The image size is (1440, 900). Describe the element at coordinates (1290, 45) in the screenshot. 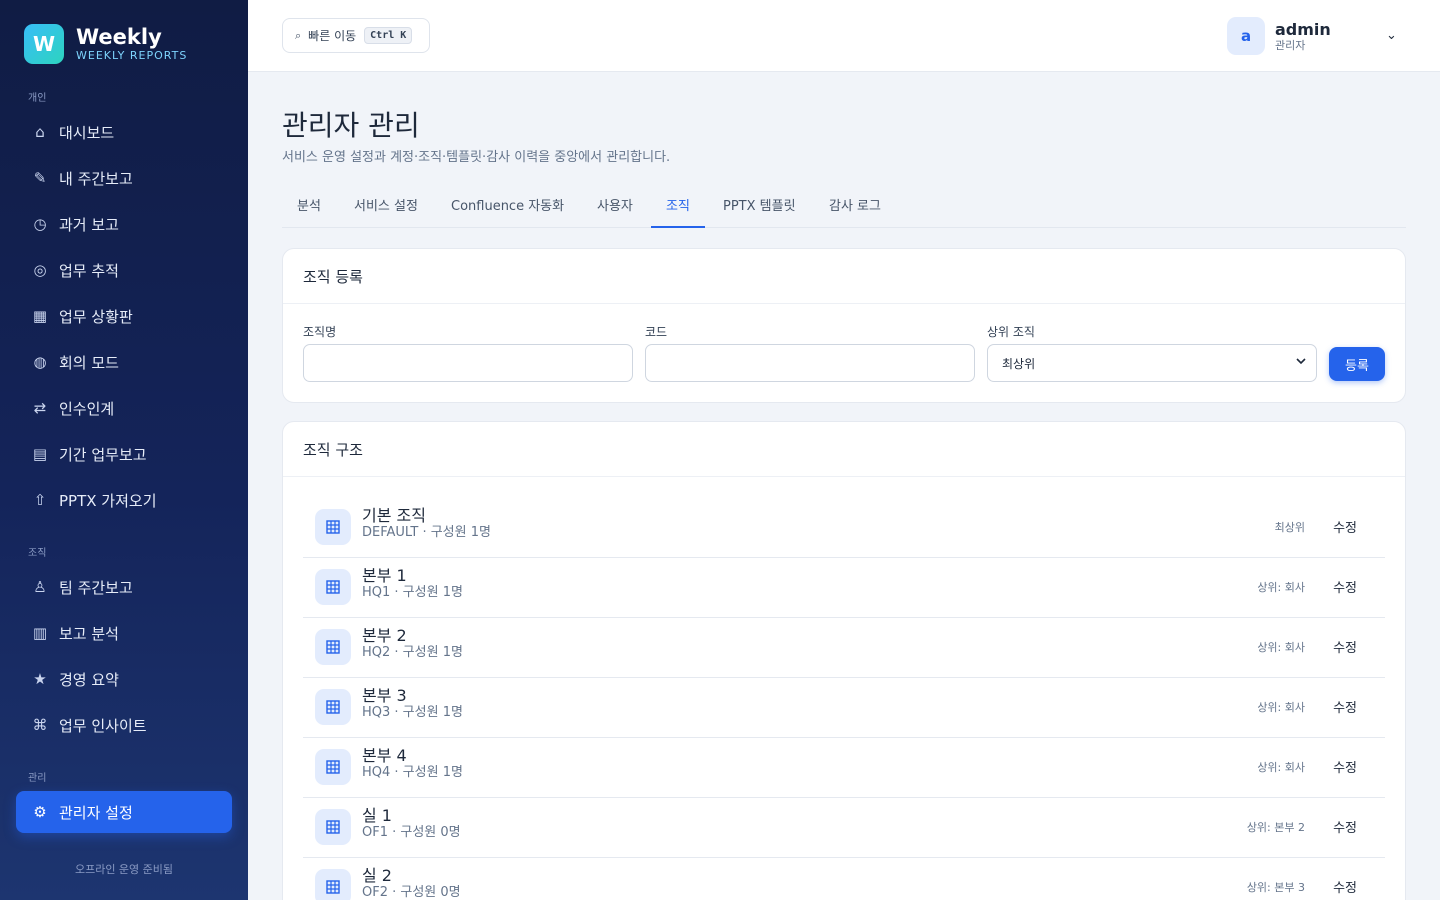

I see `user-role: 관리자` at that location.